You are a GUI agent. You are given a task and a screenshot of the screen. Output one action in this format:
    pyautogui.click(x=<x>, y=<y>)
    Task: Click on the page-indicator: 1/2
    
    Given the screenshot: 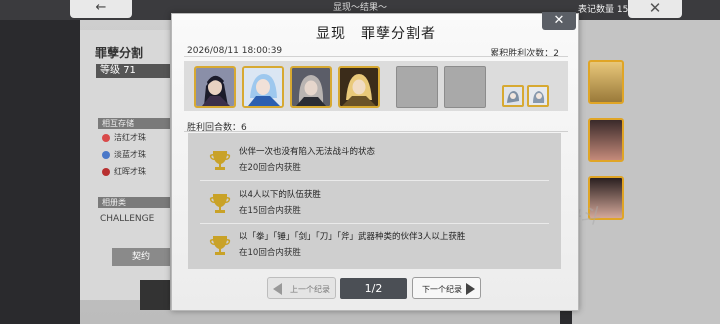 What is the action you would take?
    pyautogui.click(x=373, y=288)
    